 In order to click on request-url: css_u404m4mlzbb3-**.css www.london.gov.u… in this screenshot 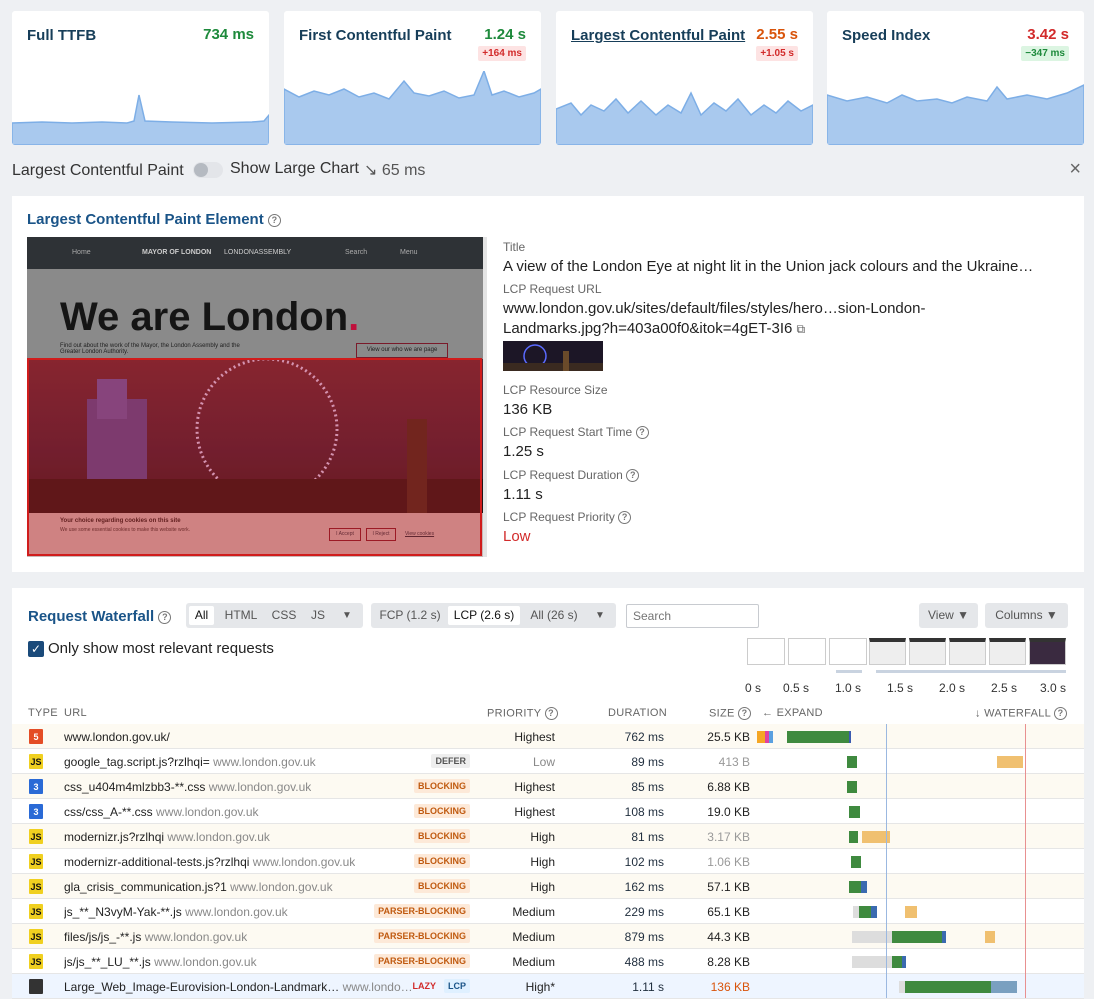, I will do `click(187, 787)`.